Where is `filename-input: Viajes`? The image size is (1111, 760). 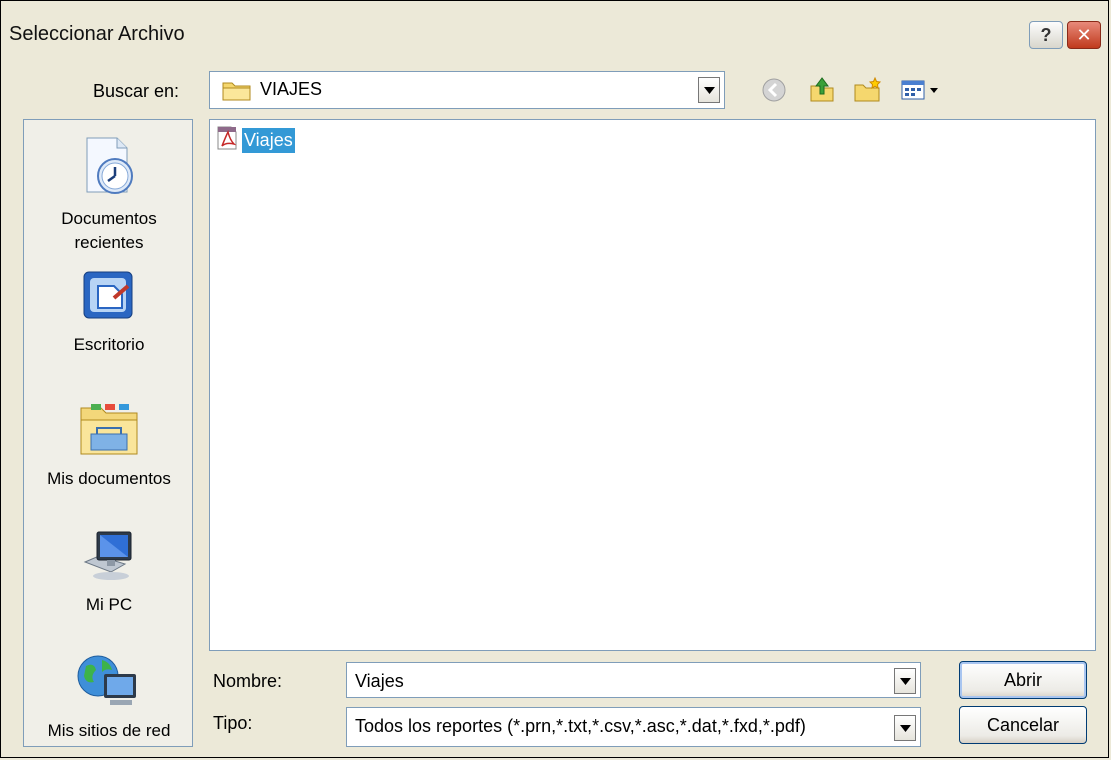 filename-input: Viajes is located at coordinates (633, 680).